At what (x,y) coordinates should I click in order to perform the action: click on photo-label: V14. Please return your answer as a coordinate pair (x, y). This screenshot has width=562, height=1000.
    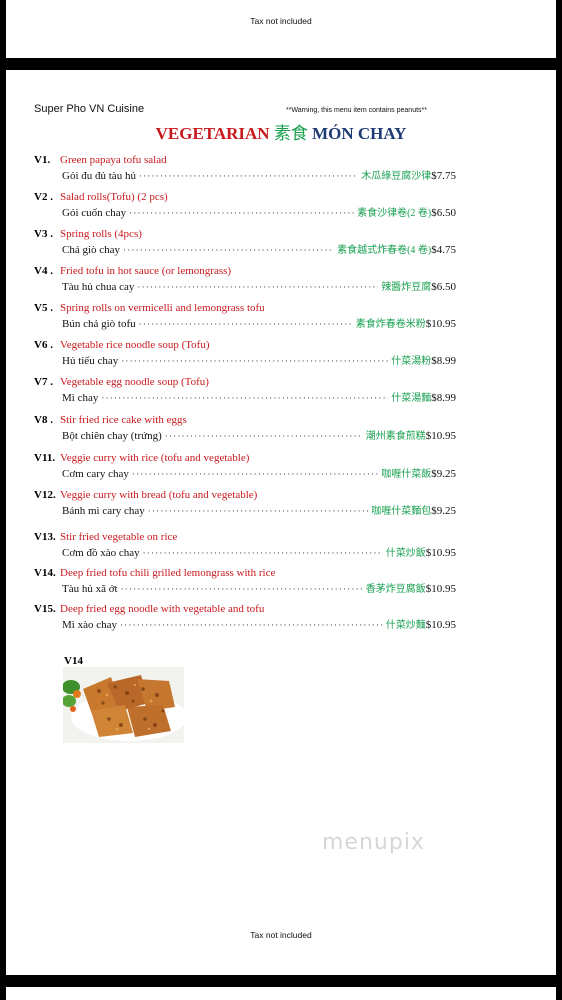
    Looking at the image, I should click on (73, 661).